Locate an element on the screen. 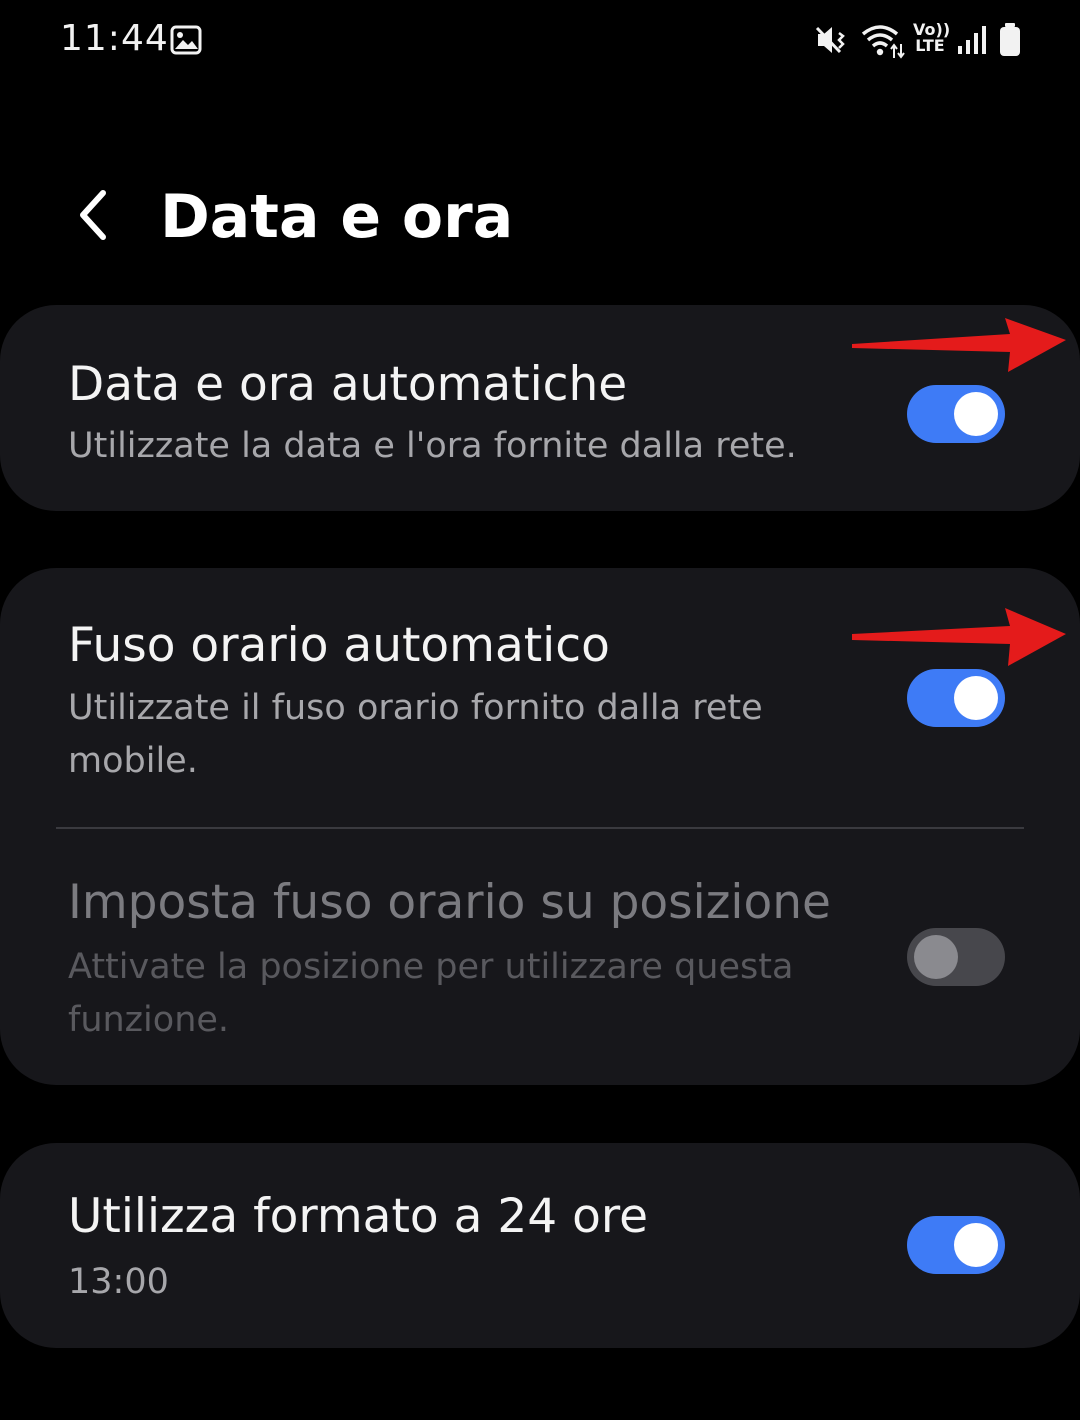 Image resolution: width=1080 pixels, height=1420 pixels. mute-vibrate-icon is located at coordinates (832, 42).